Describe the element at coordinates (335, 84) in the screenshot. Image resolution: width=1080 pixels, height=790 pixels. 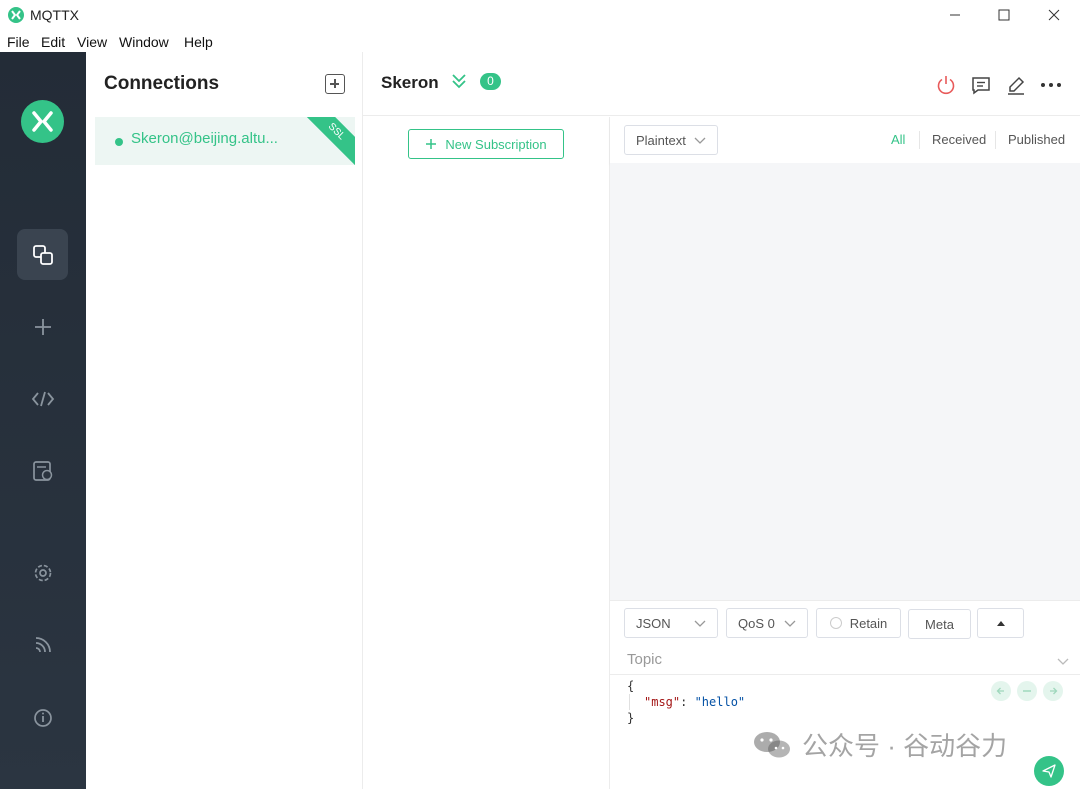
I see `add-connection-icon` at that location.